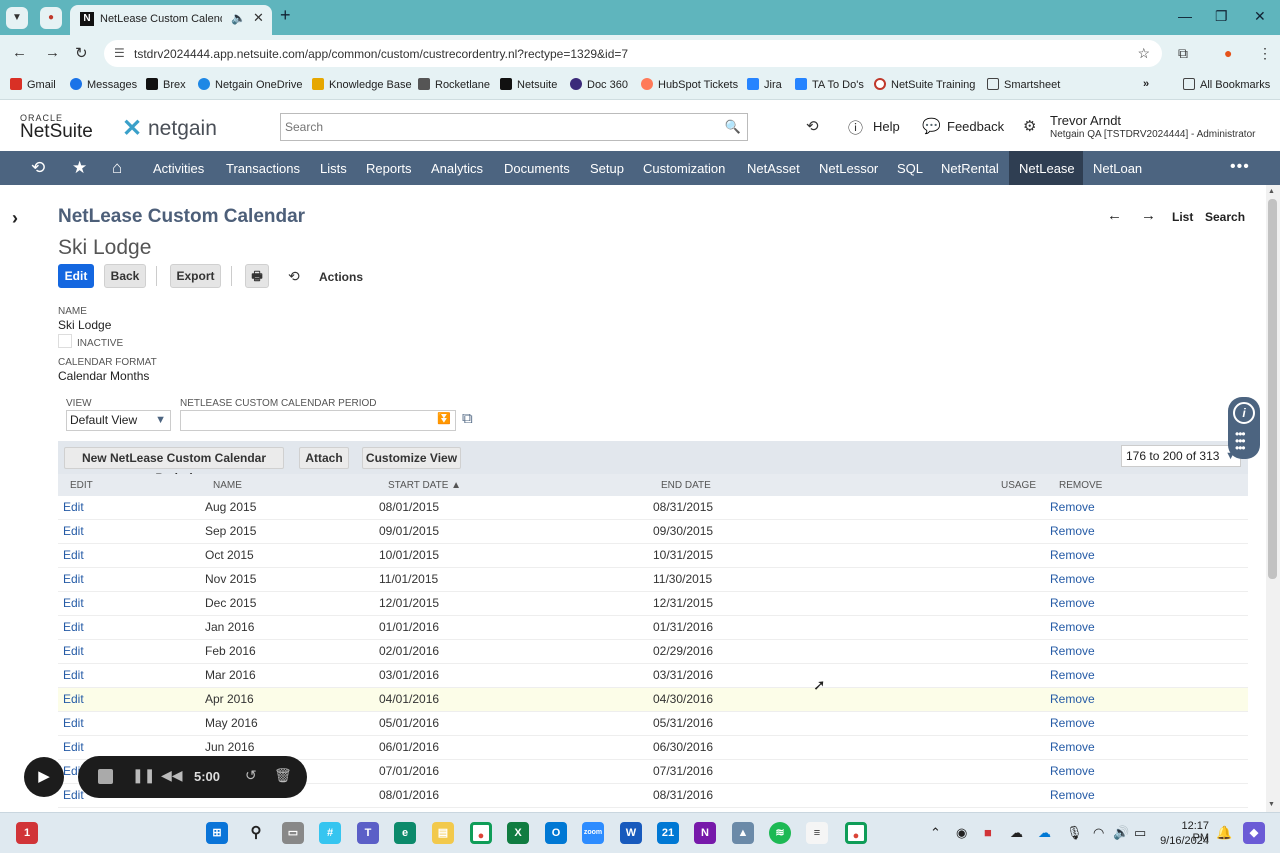  Describe the element at coordinates (362, 84) in the screenshot. I see `bookmark-knowledge-base: Knowledge Base` at that location.